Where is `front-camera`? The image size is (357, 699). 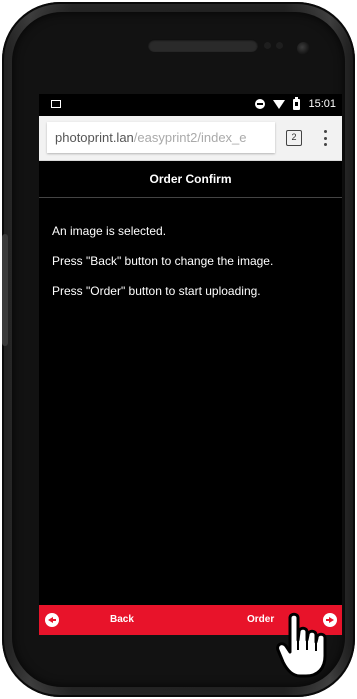
front-camera is located at coordinates (303, 48).